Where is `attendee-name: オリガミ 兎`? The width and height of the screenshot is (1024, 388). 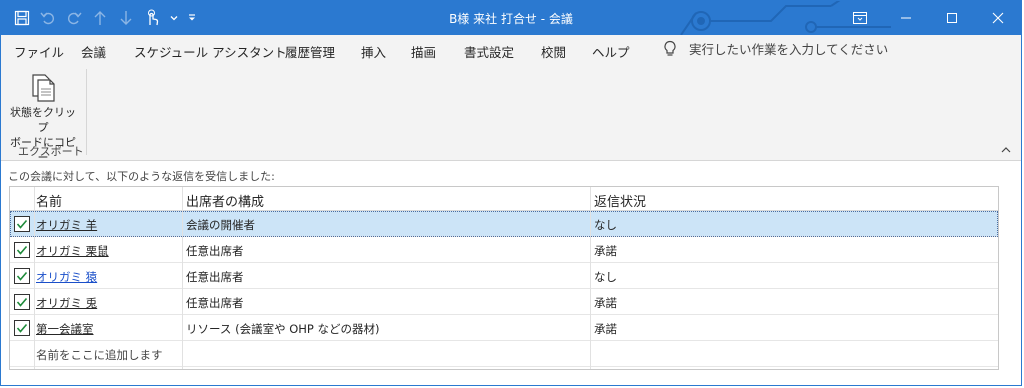
attendee-name: オリガミ 兎 is located at coordinates (66, 303).